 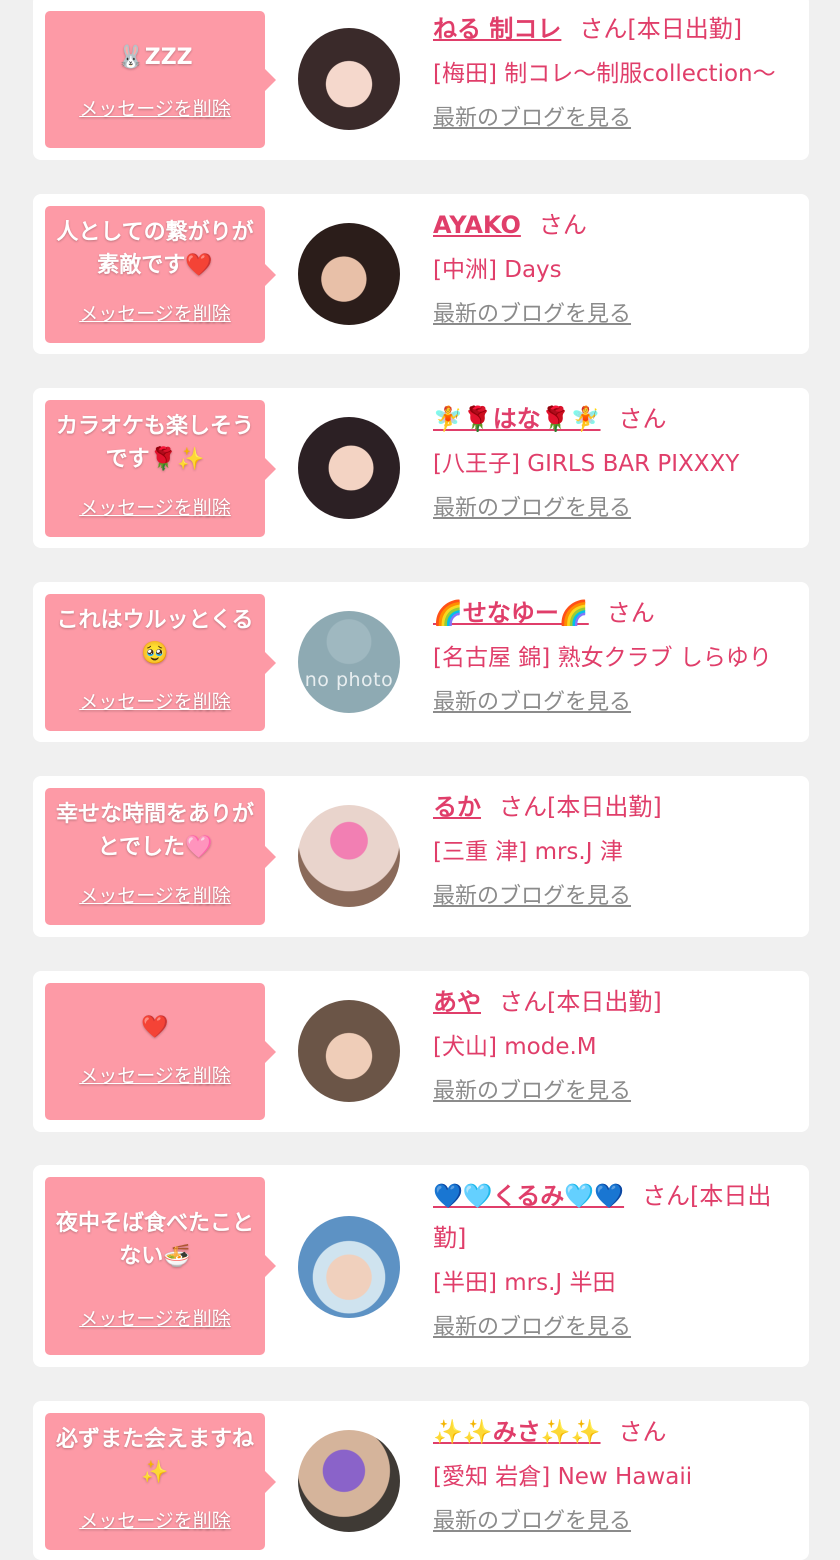 What do you see at coordinates (457, 1002) in the screenshot?
I see `cast-name-link: あや` at bounding box center [457, 1002].